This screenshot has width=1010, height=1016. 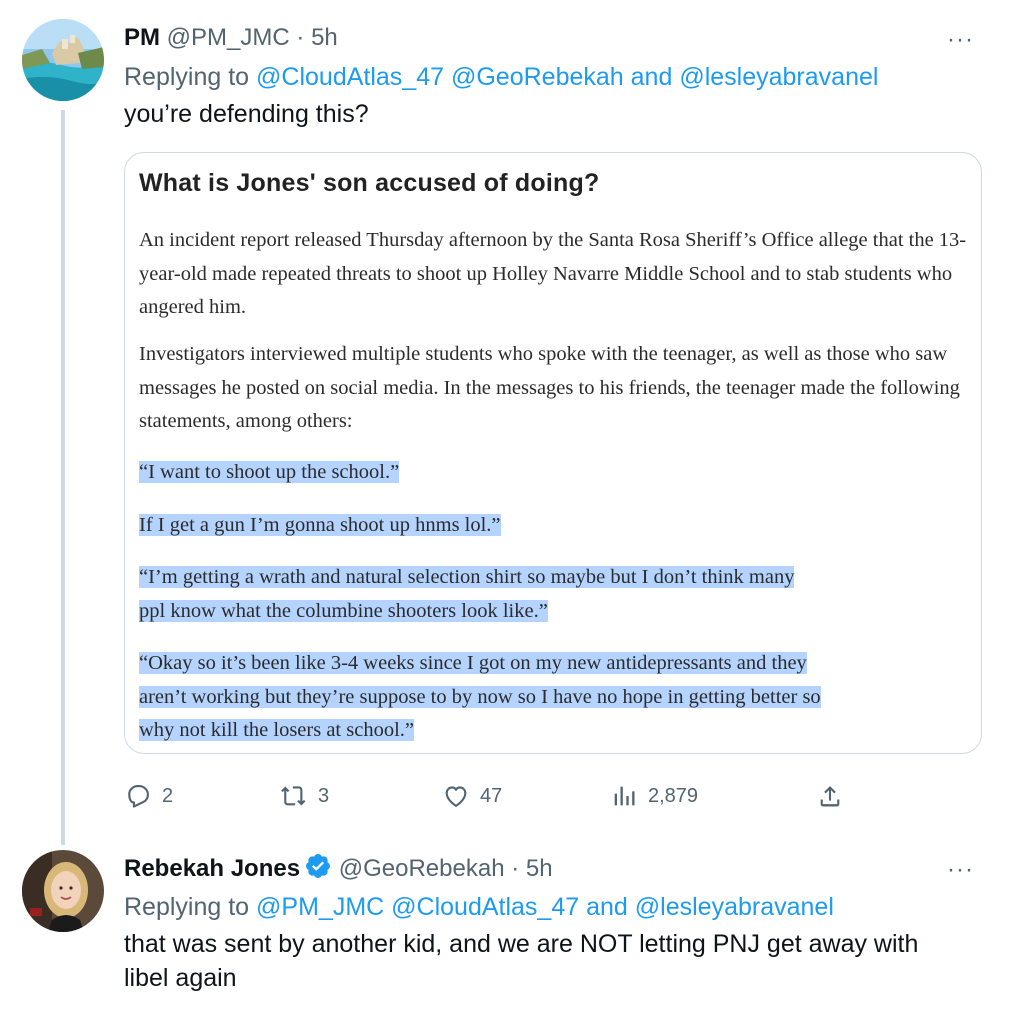 What do you see at coordinates (293, 796) in the screenshot?
I see `retweet-icon` at bounding box center [293, 796].